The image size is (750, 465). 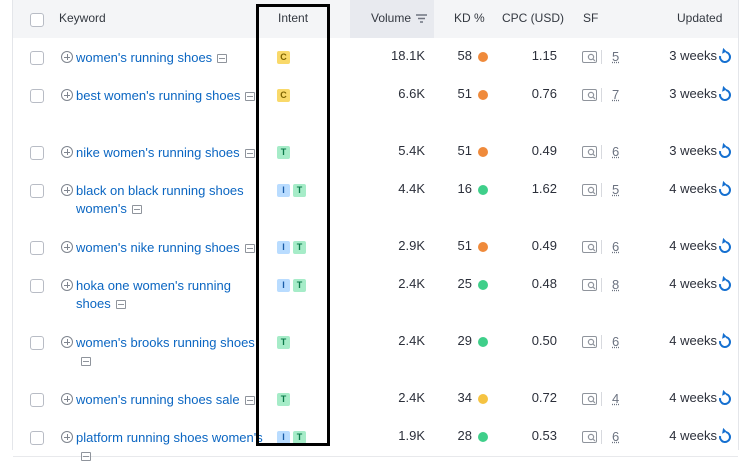 What do you see at coordinates (533, 19) in the screenshot?
I see `cpc-header: CPC (USD)` at bounding box center [533, 19].